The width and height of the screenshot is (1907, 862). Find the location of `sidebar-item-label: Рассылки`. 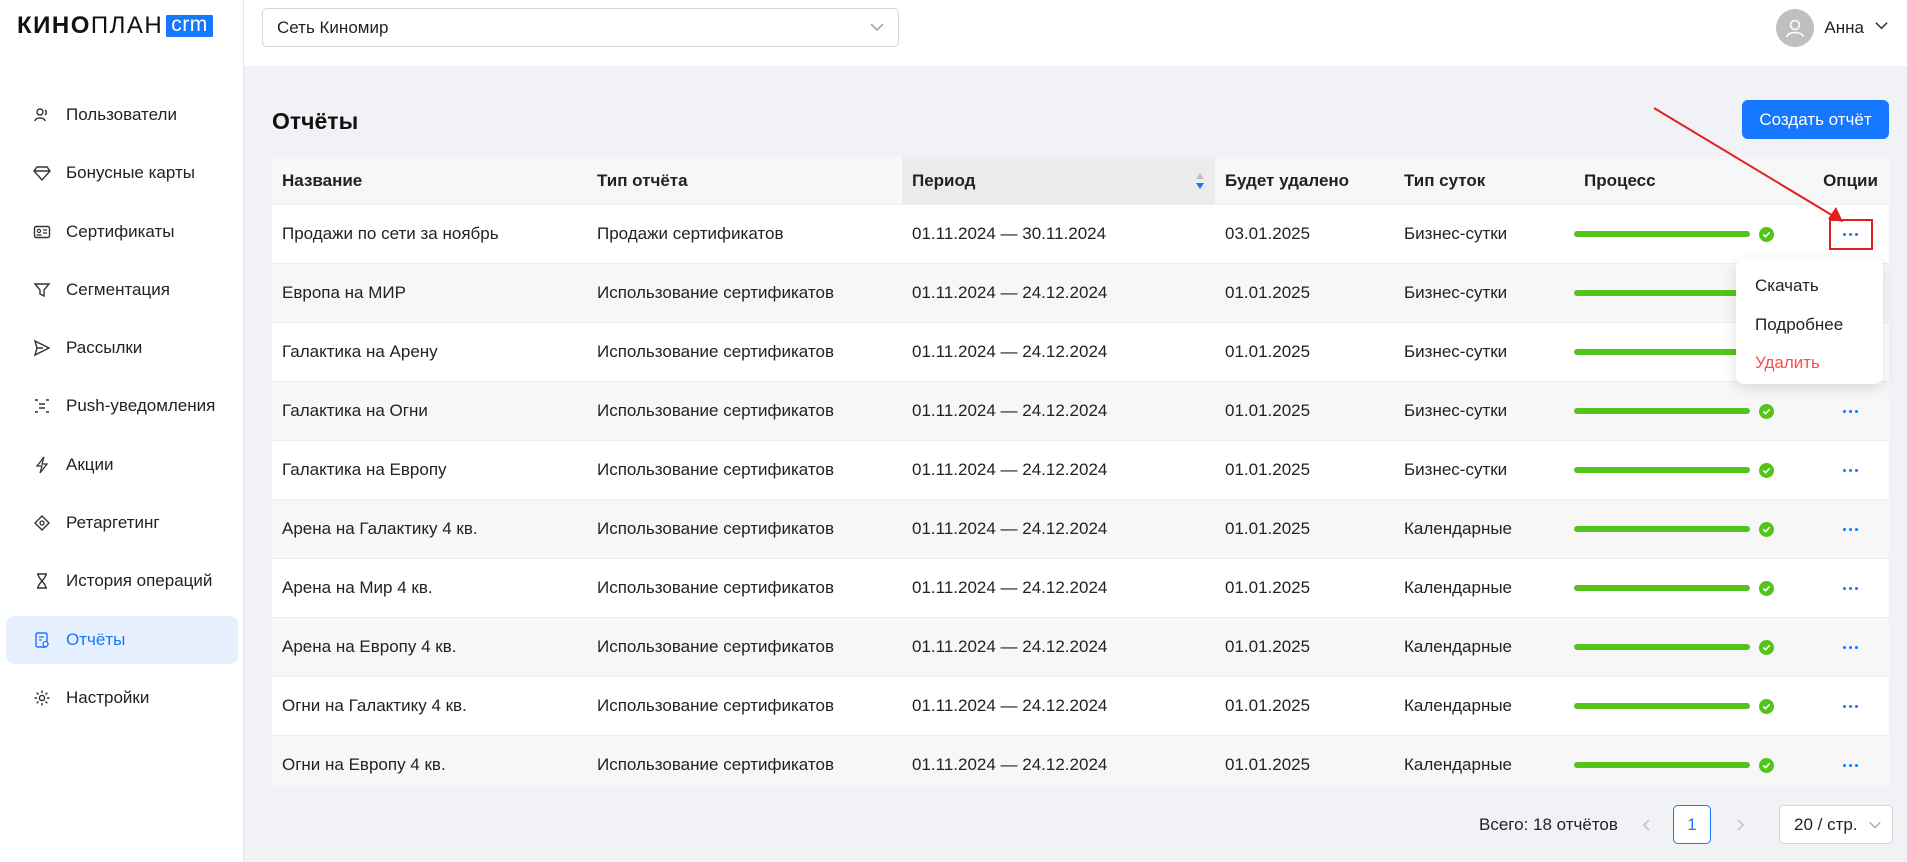

sidebar-item-label: Рассылки is located at coordinates (104, 348).